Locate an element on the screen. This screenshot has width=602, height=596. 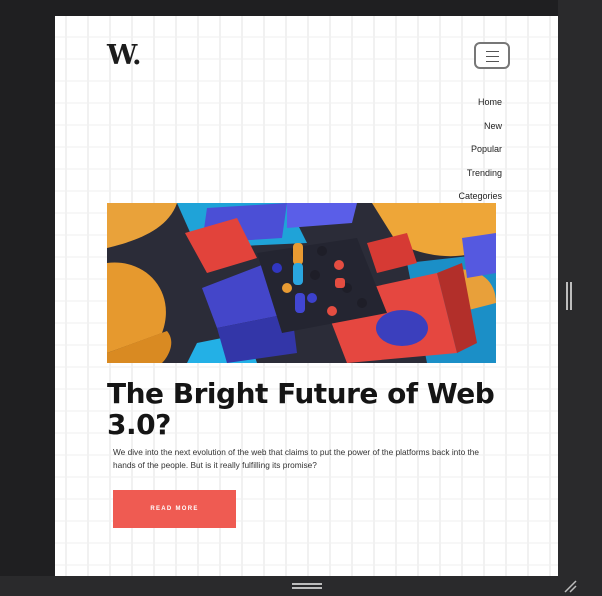
nav-item-new: New is located at coordinates (493, 127).